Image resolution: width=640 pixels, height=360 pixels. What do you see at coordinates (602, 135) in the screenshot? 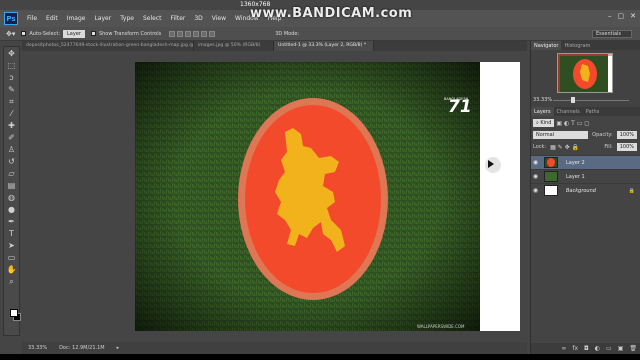
I see `opacity-label: Opacity:` at bounding box center [602, 135].